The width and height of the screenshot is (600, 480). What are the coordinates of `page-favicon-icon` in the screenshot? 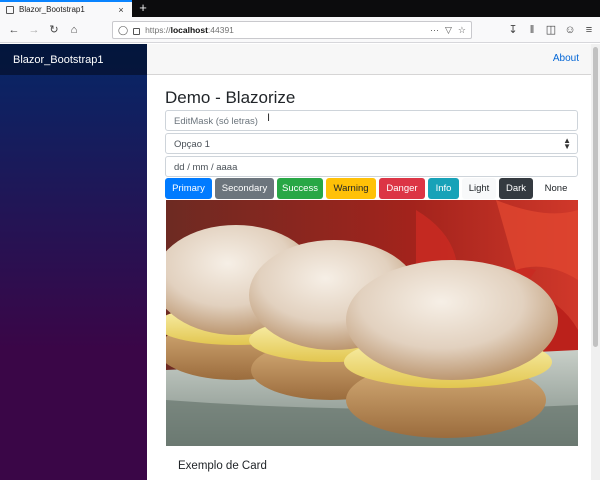 It's located at (10, 9).